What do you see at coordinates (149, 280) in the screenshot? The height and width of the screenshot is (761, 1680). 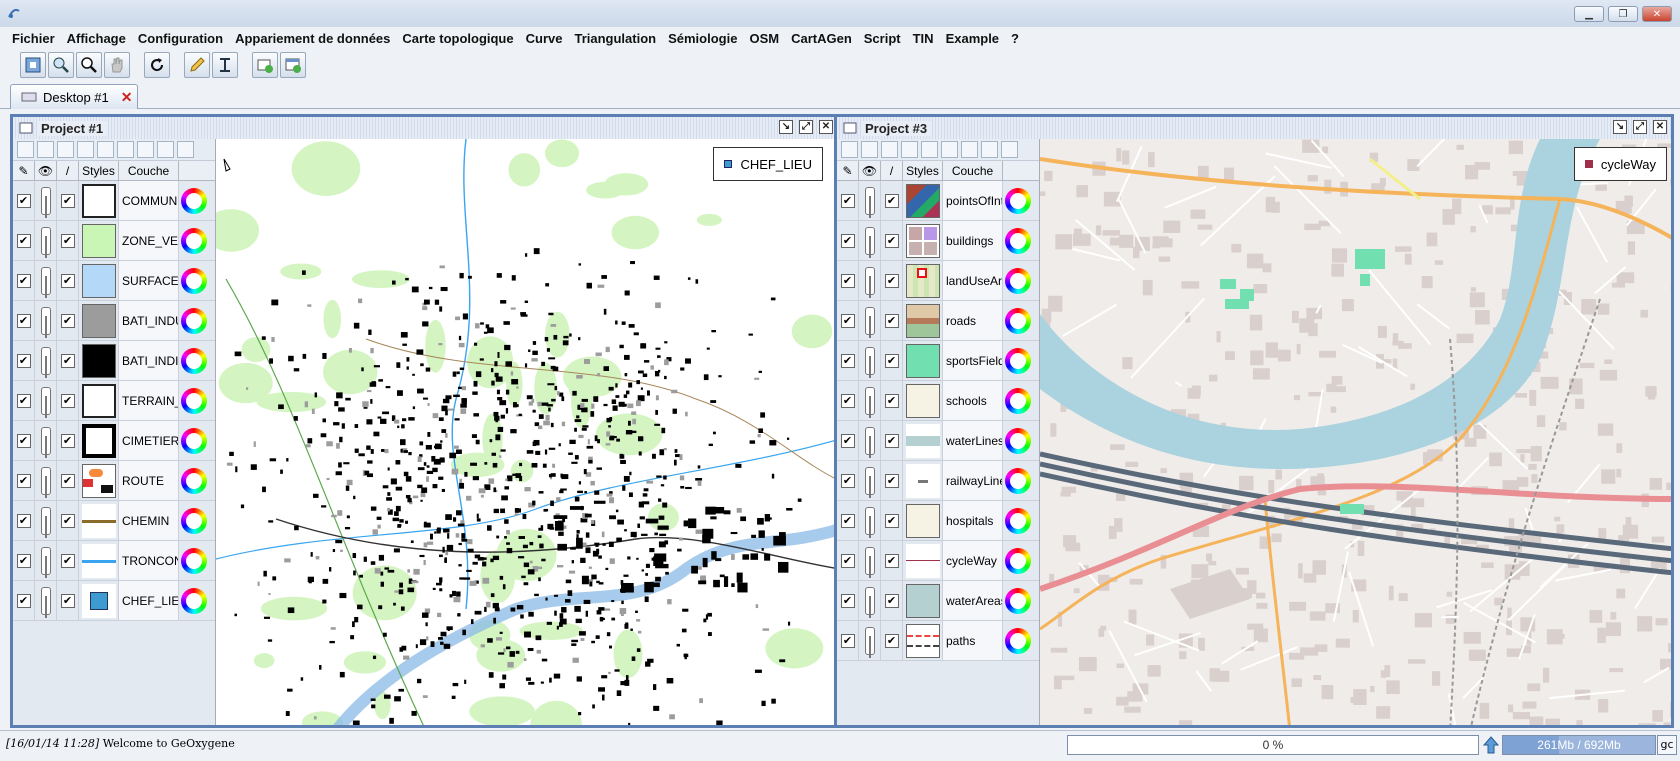 I see `layer-name: SURFACE_EAU` at bounding box center [149, 280].